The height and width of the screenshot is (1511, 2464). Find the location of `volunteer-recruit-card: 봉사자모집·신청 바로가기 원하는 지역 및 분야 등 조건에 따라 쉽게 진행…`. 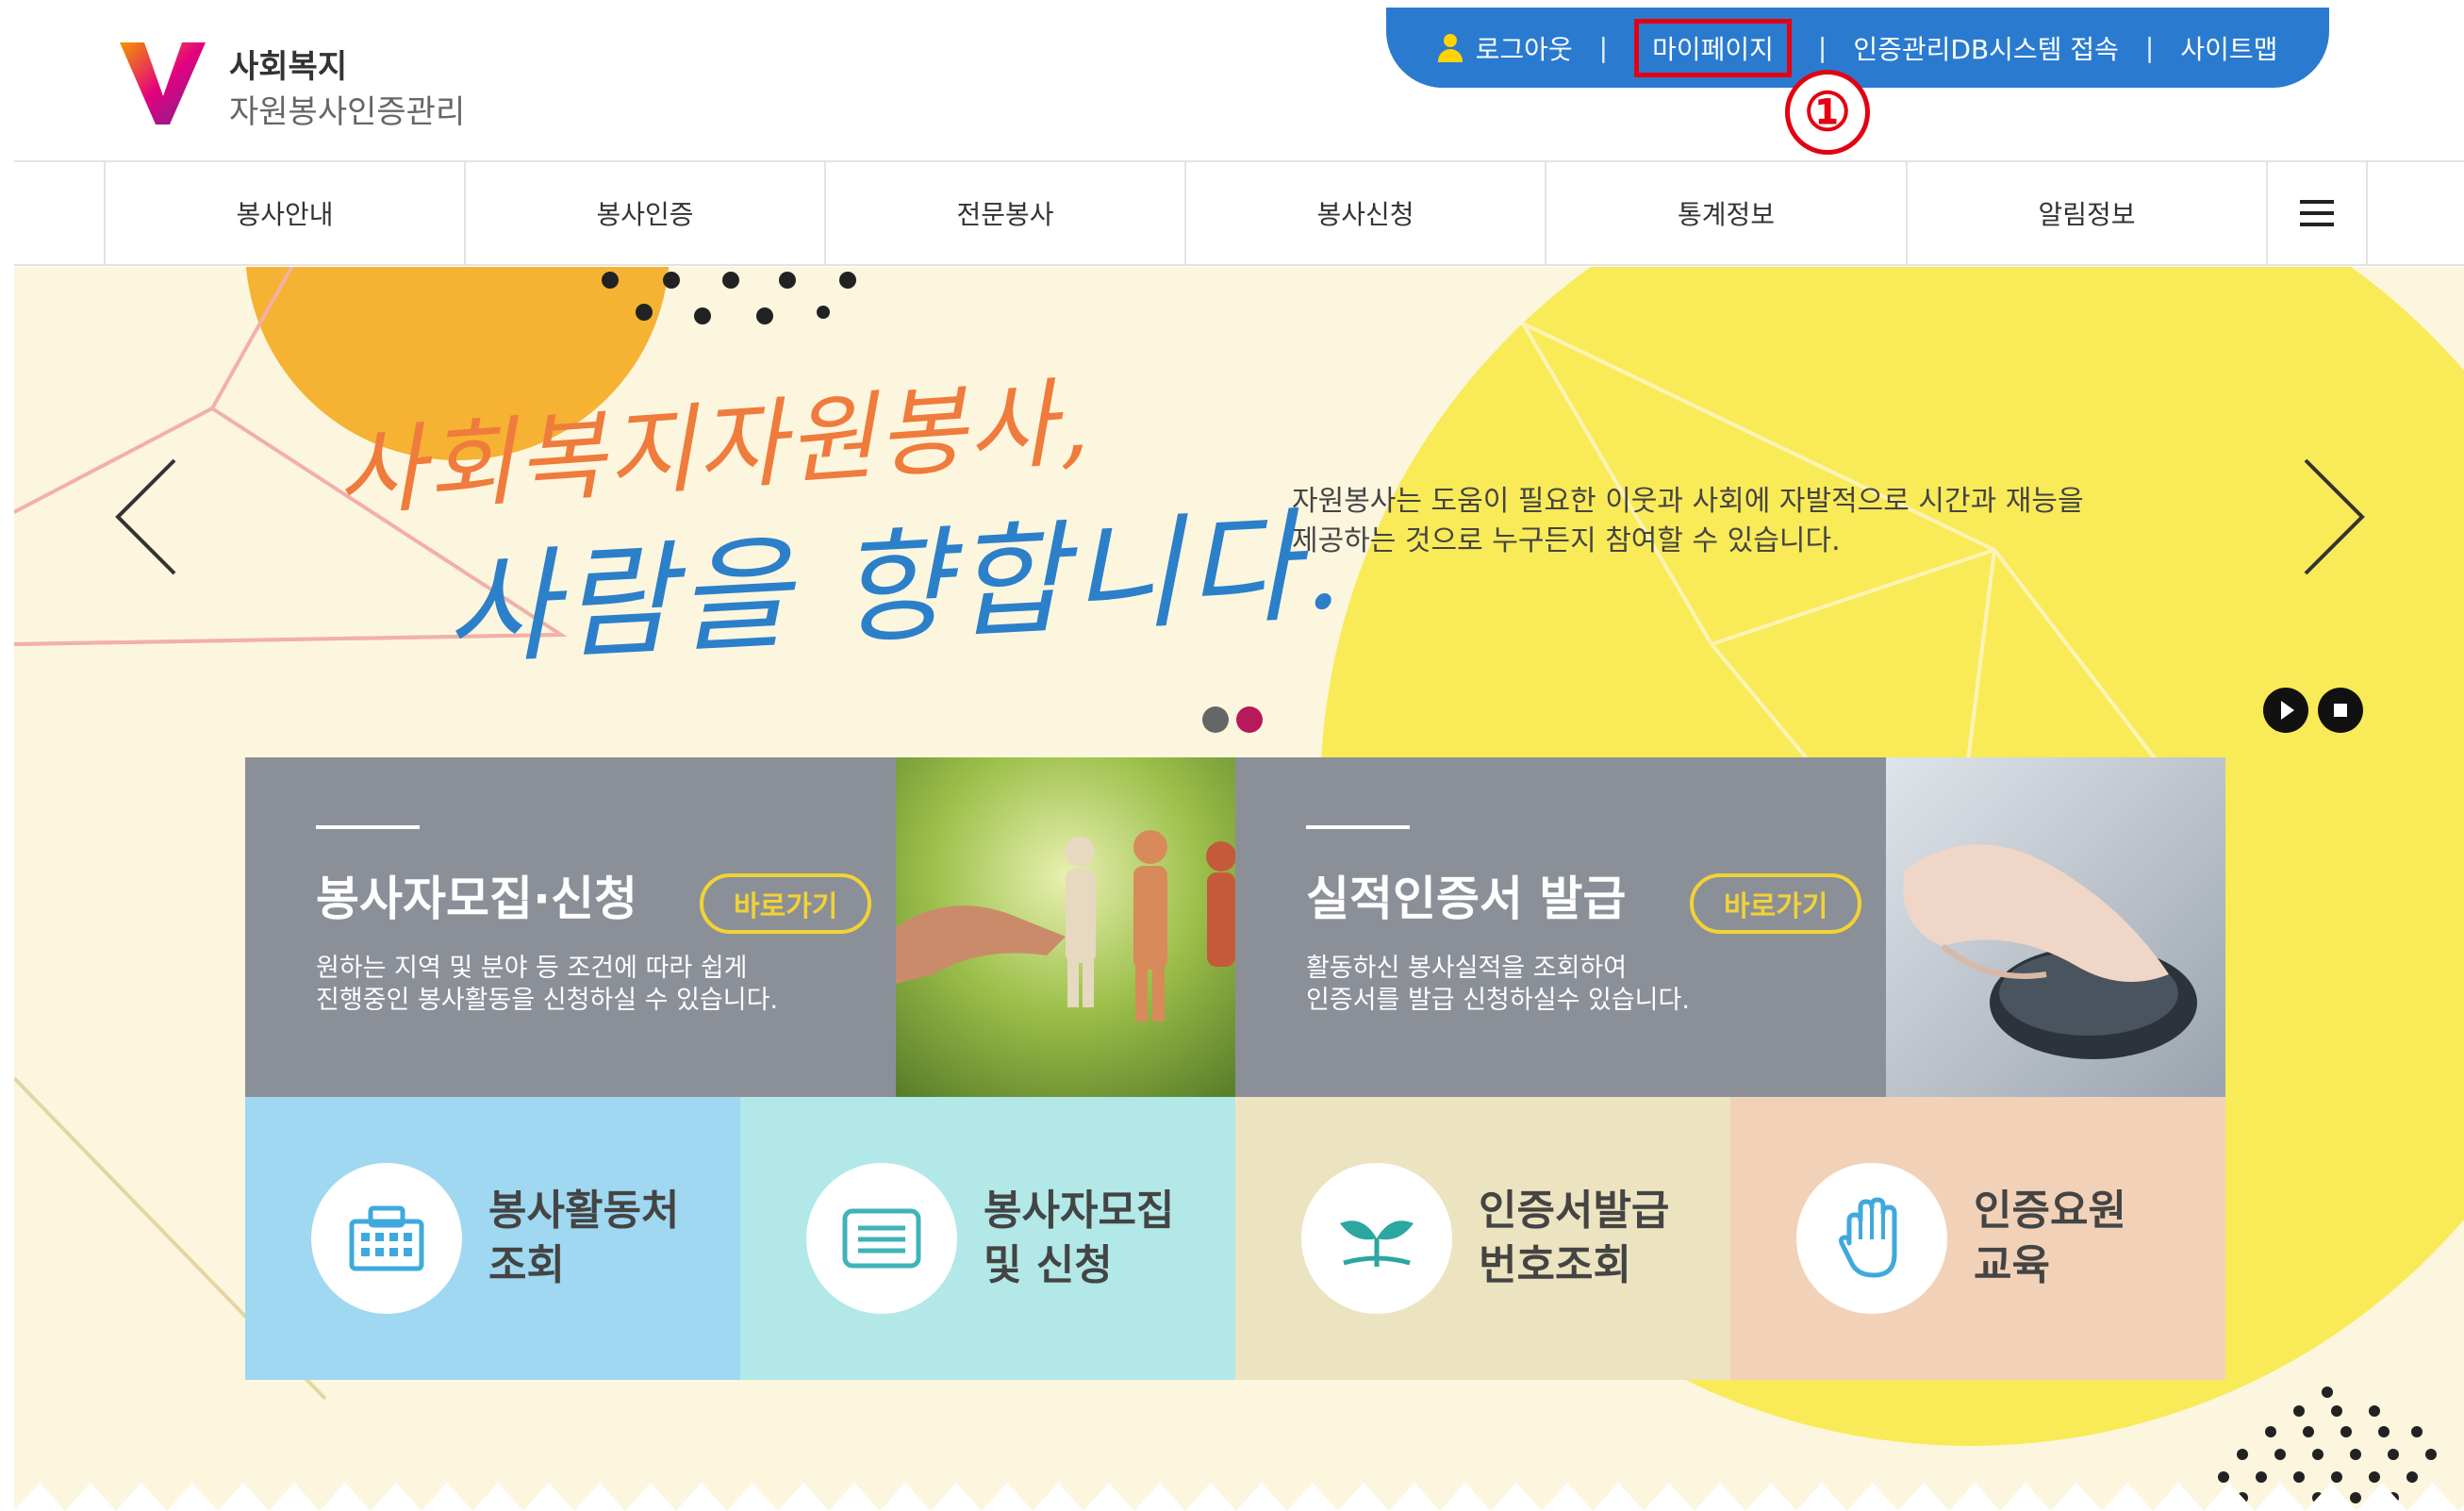

volunteer-recruit-card: 봉사자모집·신청 바로가기 원하는 지역 및 분야 등 조건에 따라 쉽게 진행… is located at coordinates (740, 927).